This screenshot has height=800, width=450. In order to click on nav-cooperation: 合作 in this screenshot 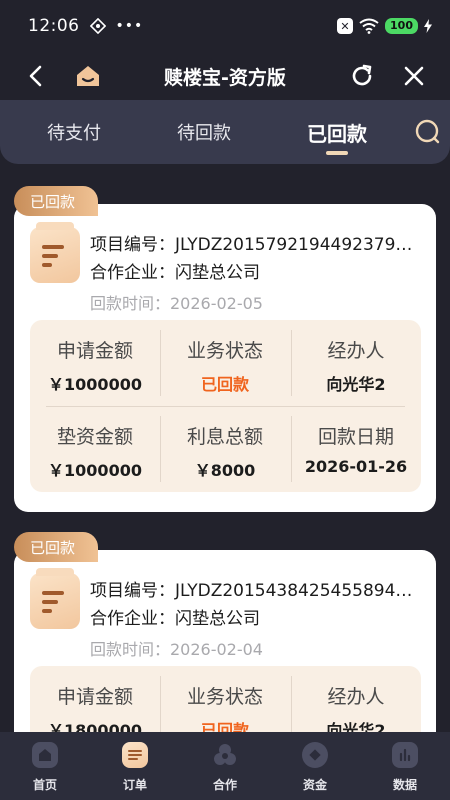, I will do `click(225, 766)`.